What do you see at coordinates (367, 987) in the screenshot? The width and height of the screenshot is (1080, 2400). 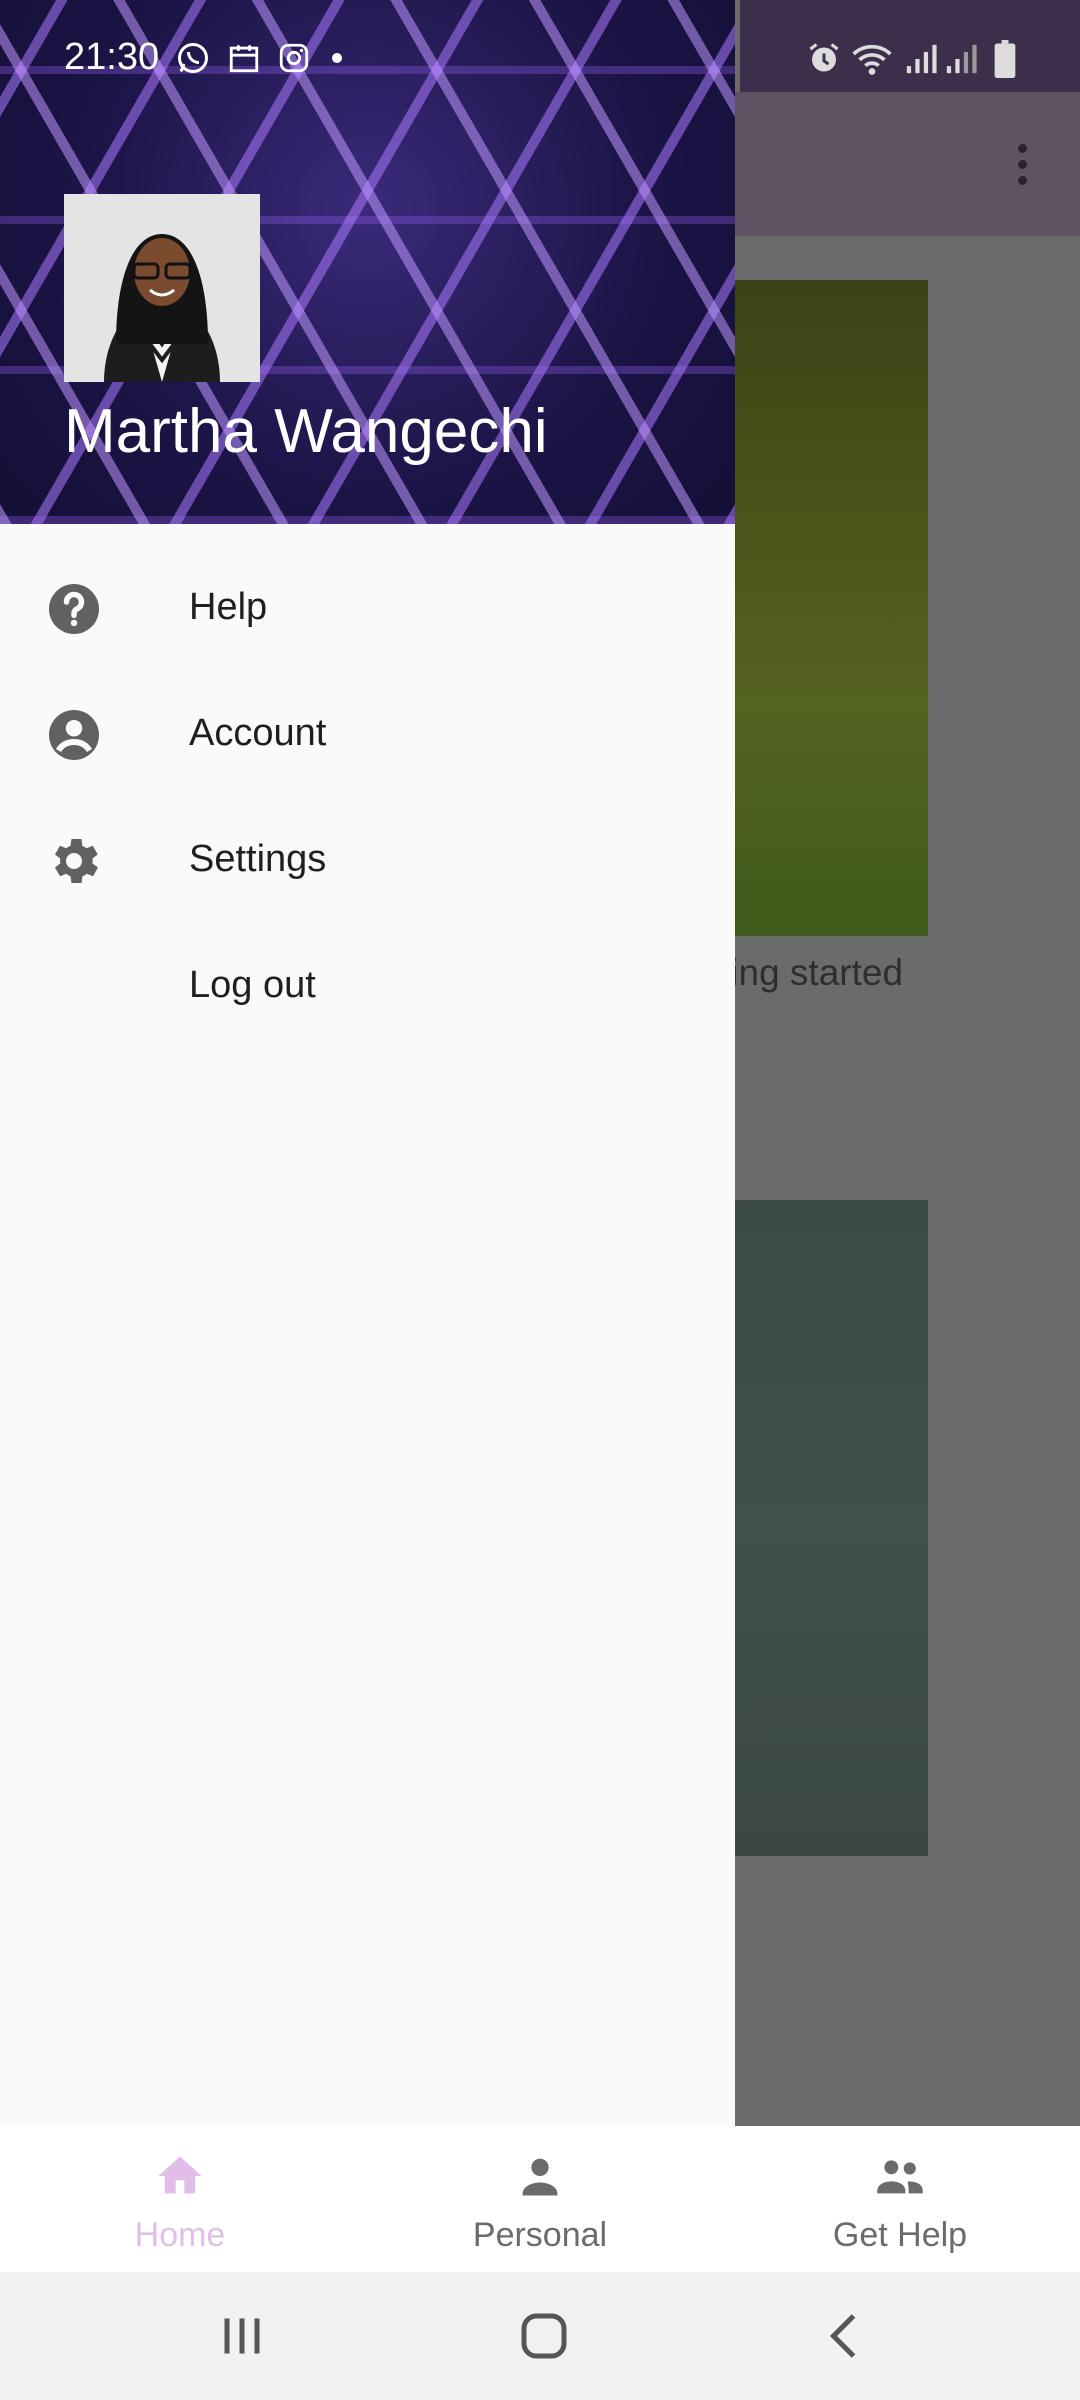 I see `drawer-item-logout: Log out` at bounding box center [367, 987].